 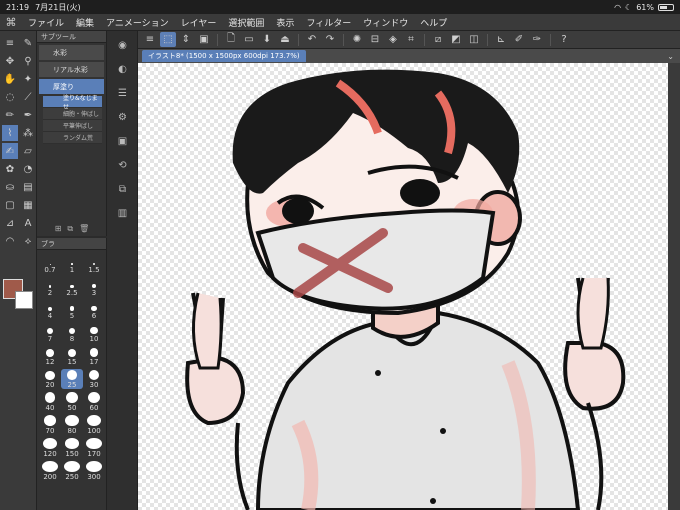 What do you see at coordinates (122, 165) in the screenshot?
I see `history-icon: ⟲` at bounding box center [122, 165].